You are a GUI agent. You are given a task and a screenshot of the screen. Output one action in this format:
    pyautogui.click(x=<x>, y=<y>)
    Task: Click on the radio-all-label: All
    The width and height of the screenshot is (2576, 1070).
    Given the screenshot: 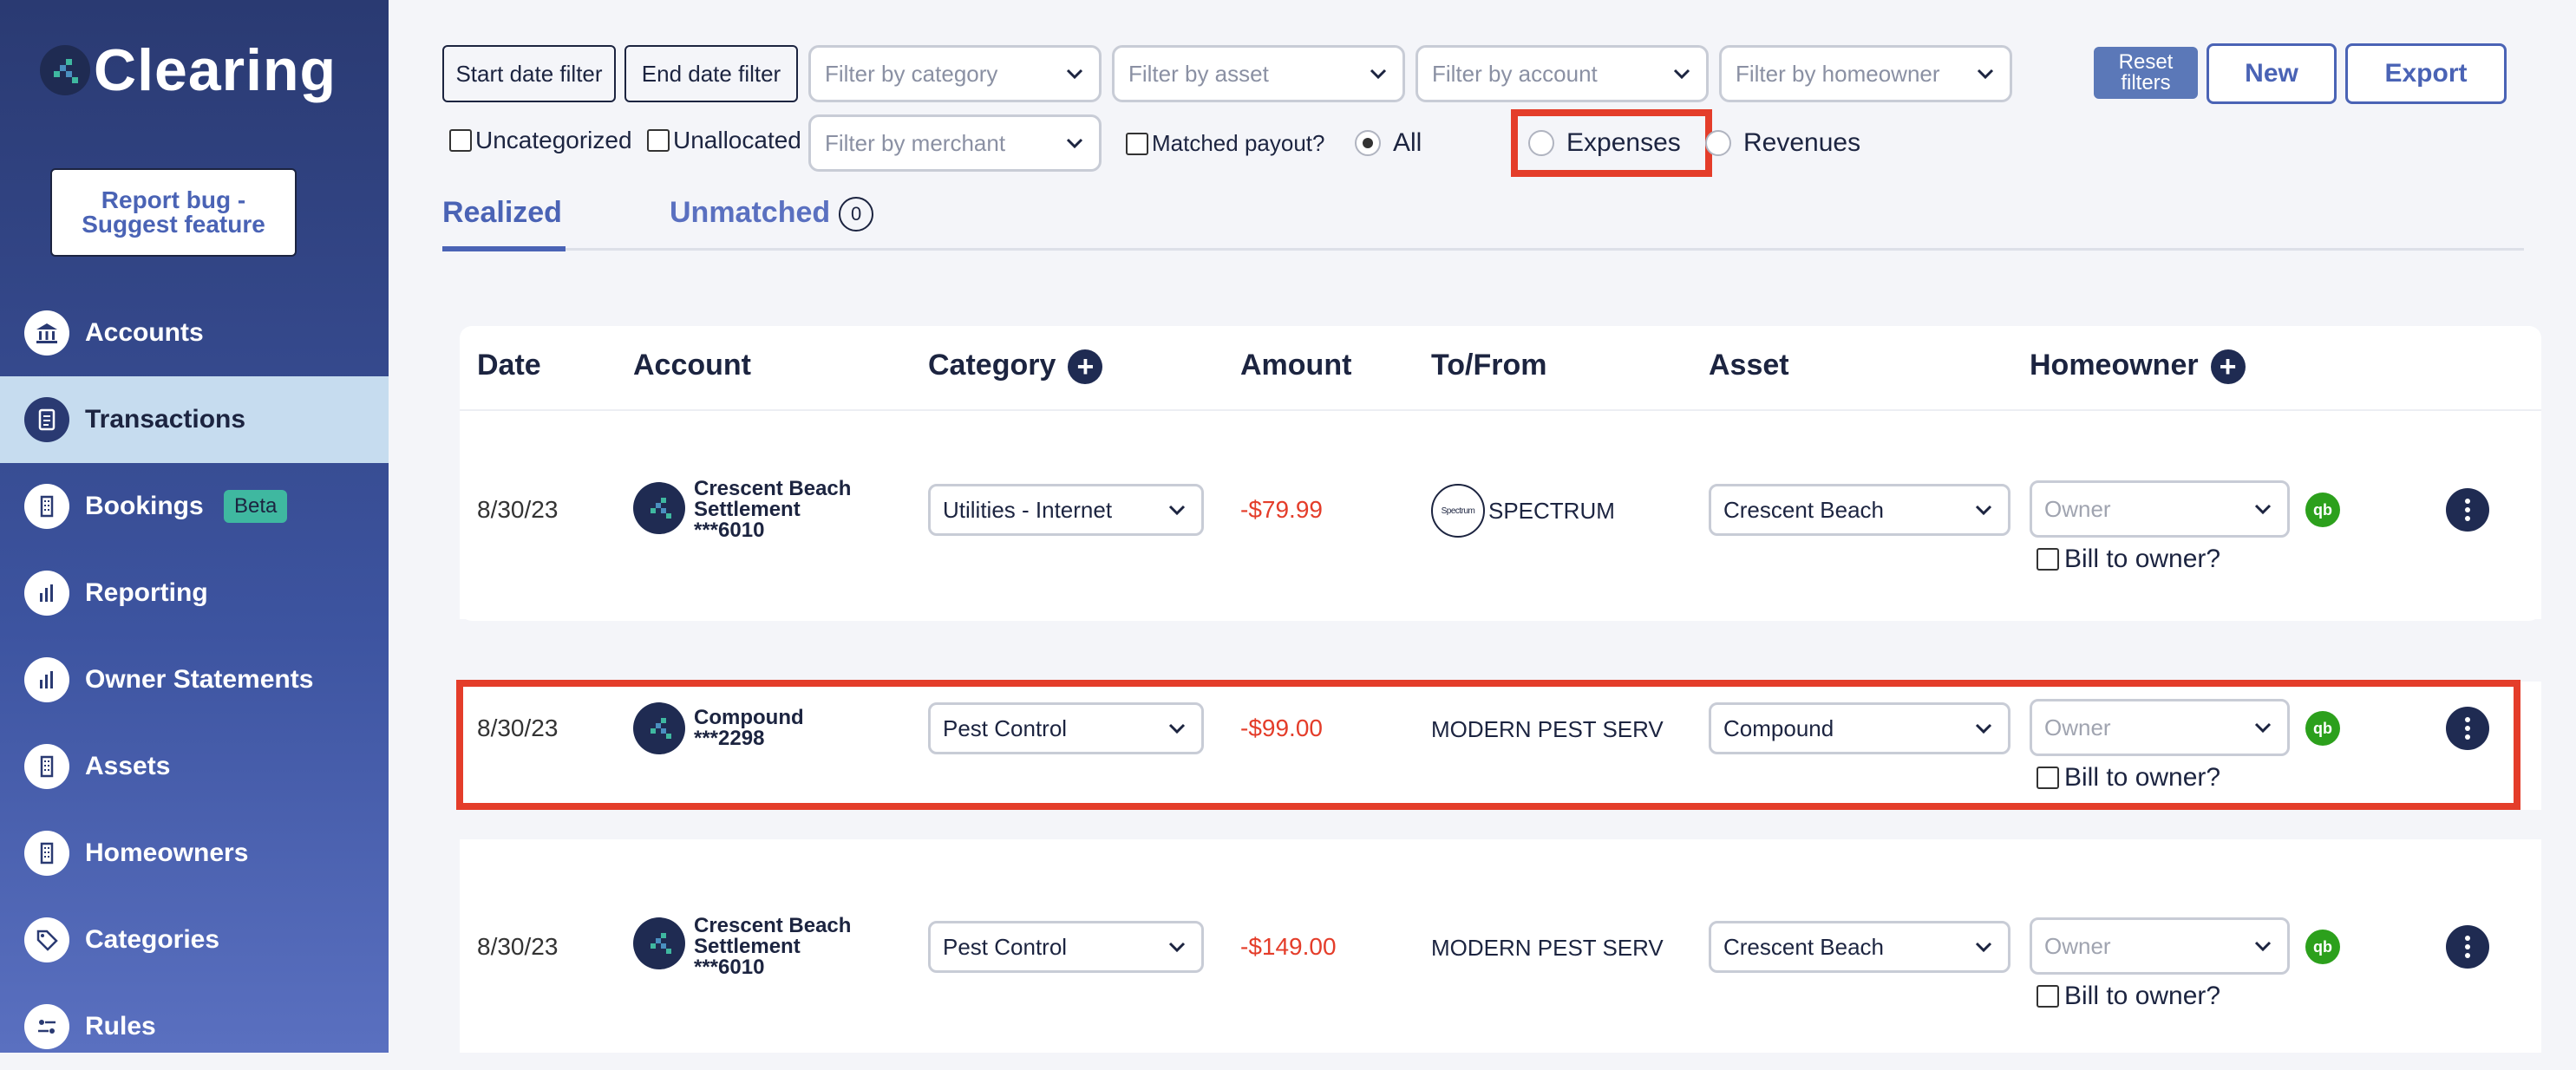 What is the action you would take?
    pyautogui.click(x=1407, y=143)
    